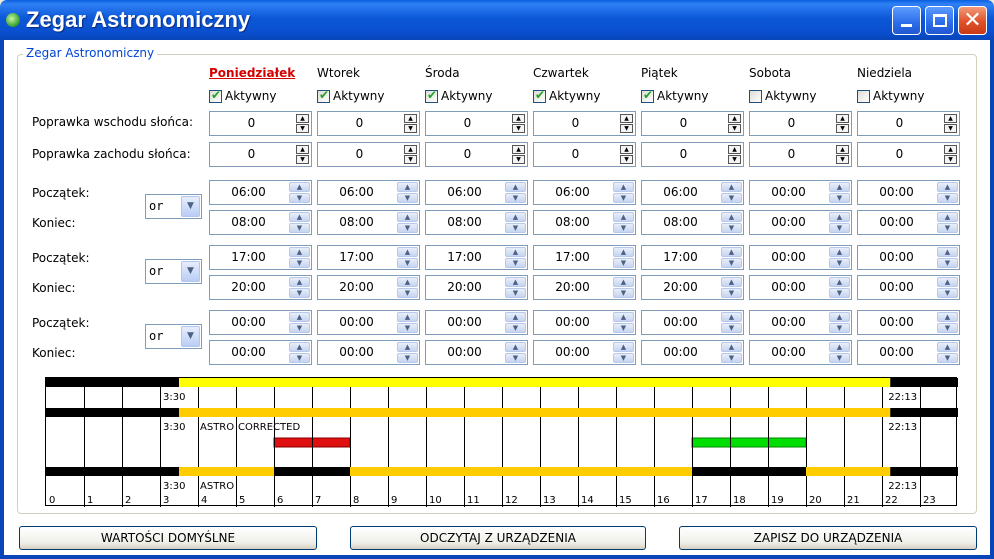 Image resolution: width=994 pixels, height=559 pixels. I want to click on time-spinner-p1e-6: 00:00 ▲ ▼, so click(908, 222).